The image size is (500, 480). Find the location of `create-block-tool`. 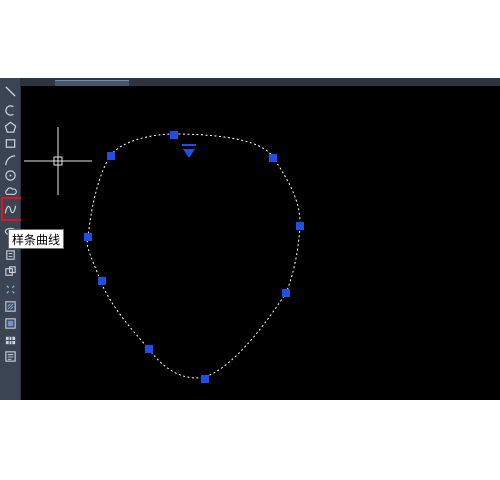

create-block-tool is located at coordinates (10, 271).